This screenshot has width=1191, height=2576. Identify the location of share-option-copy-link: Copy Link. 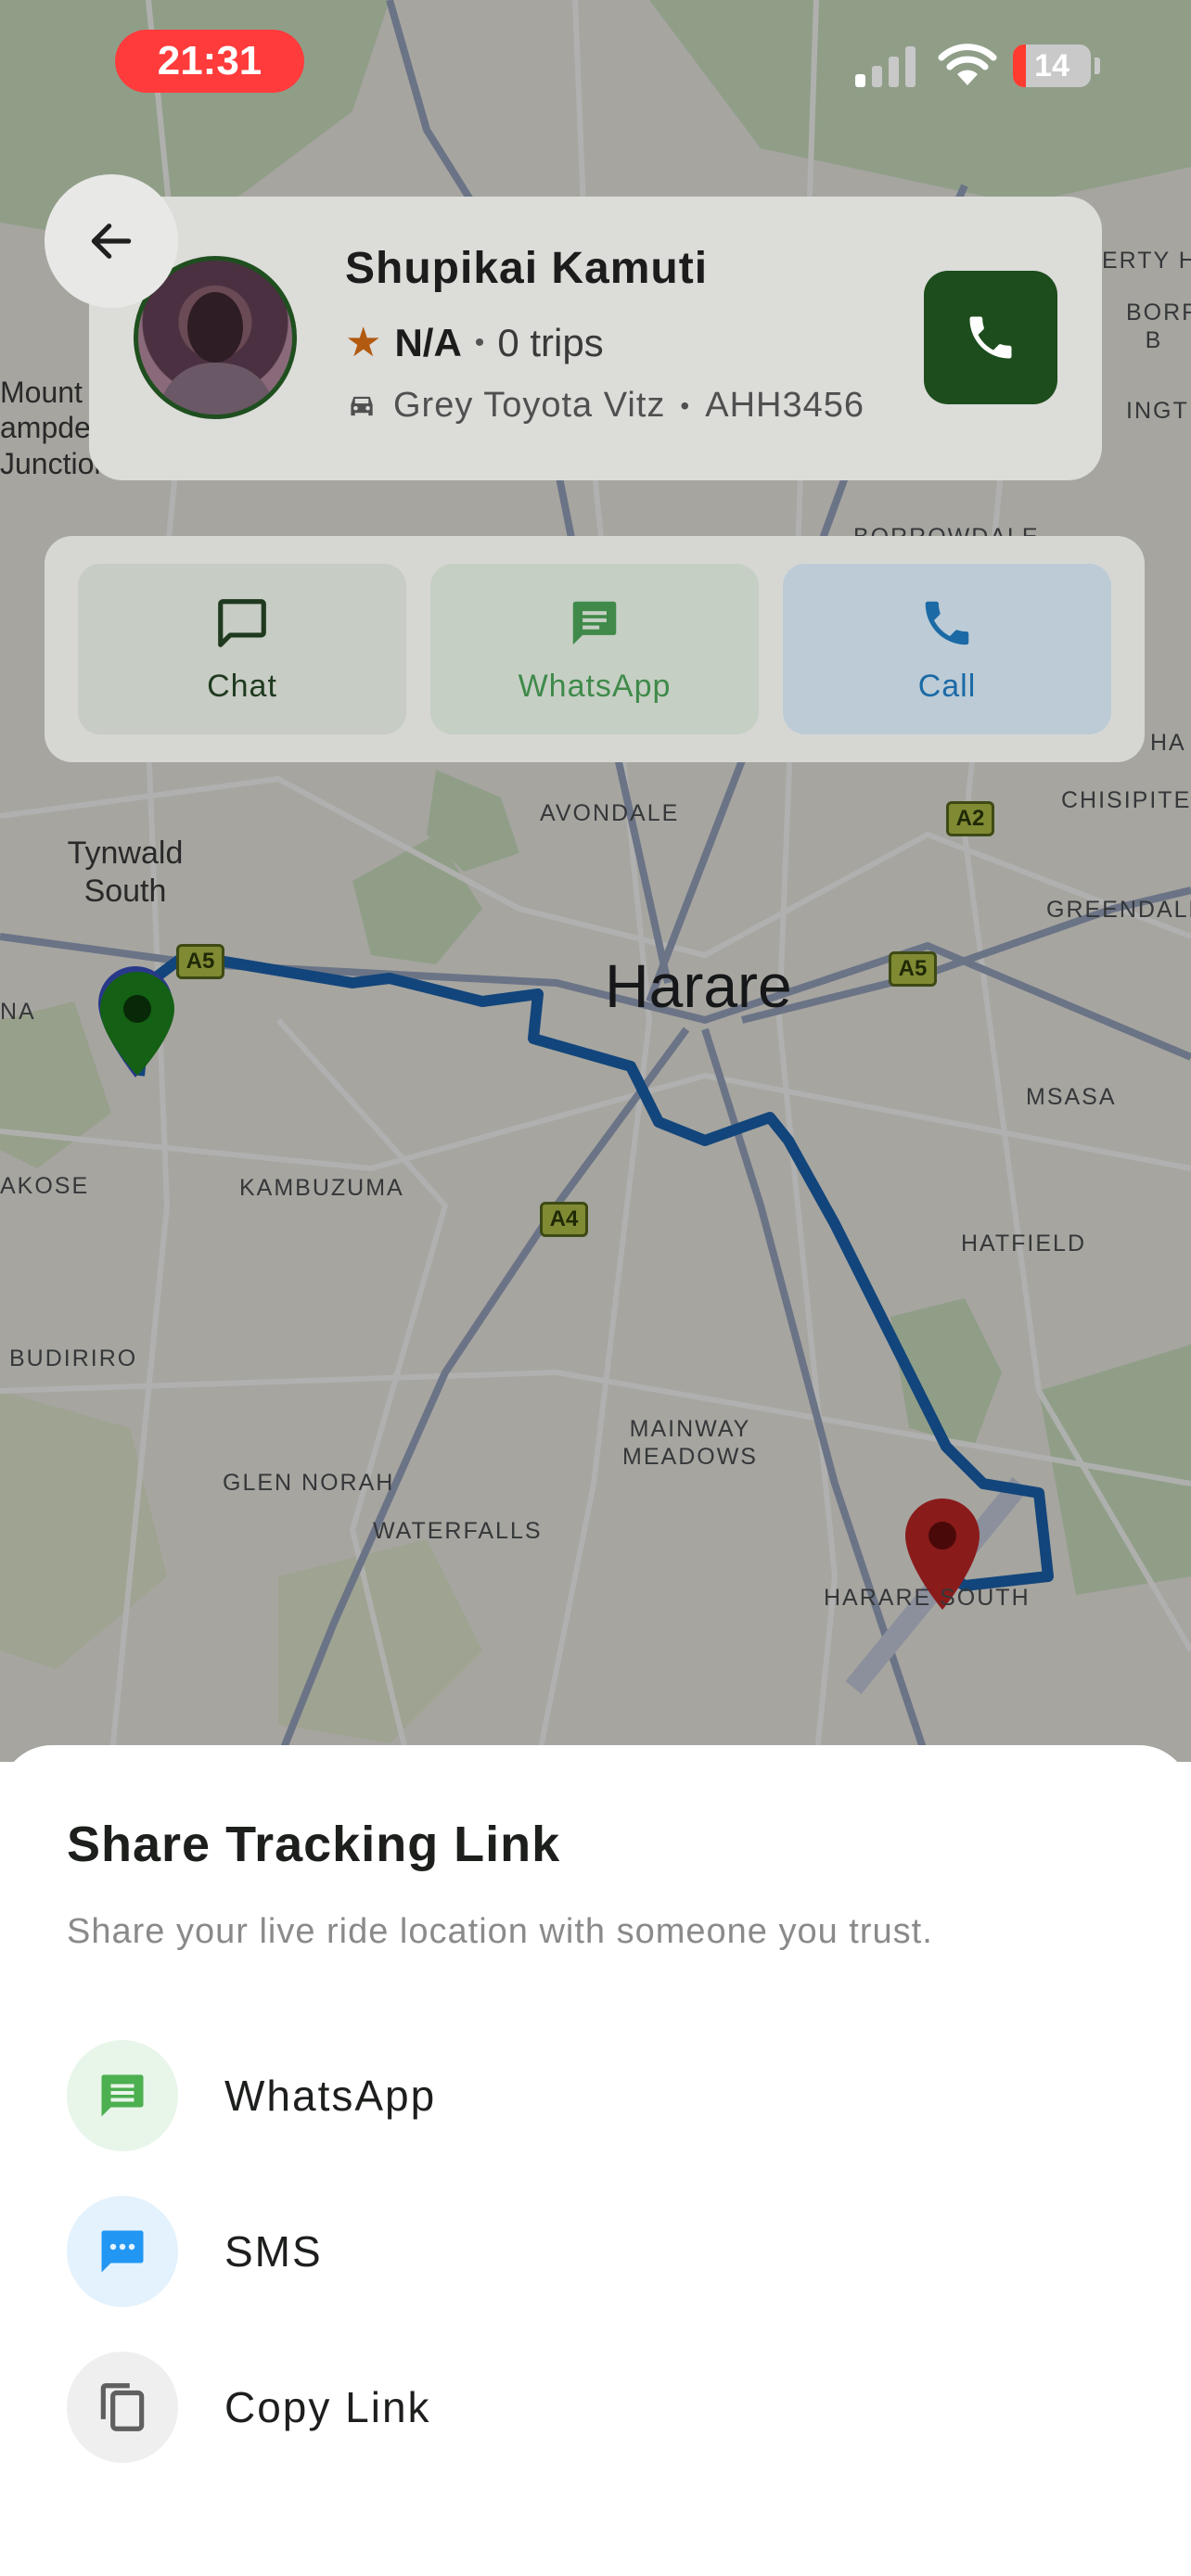
(595, 2407).